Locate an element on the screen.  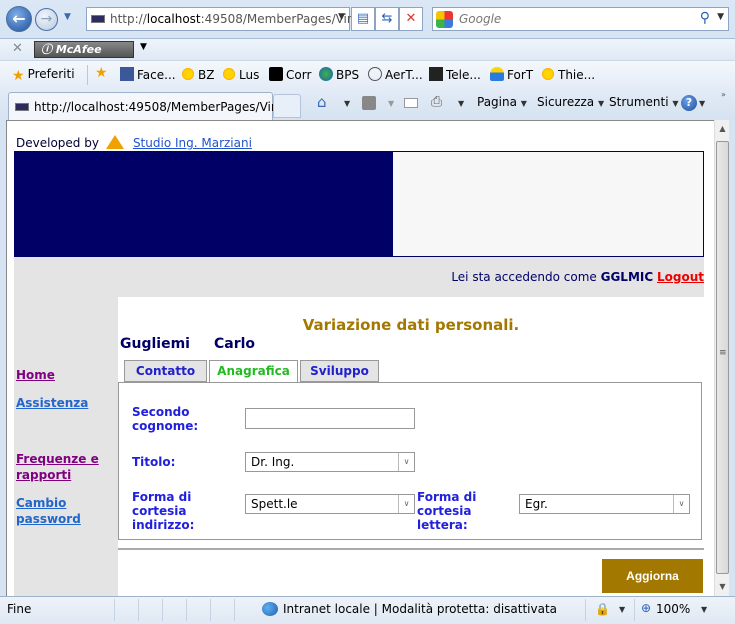
home-icon: ⌂ is located at coordinates (322, 102).